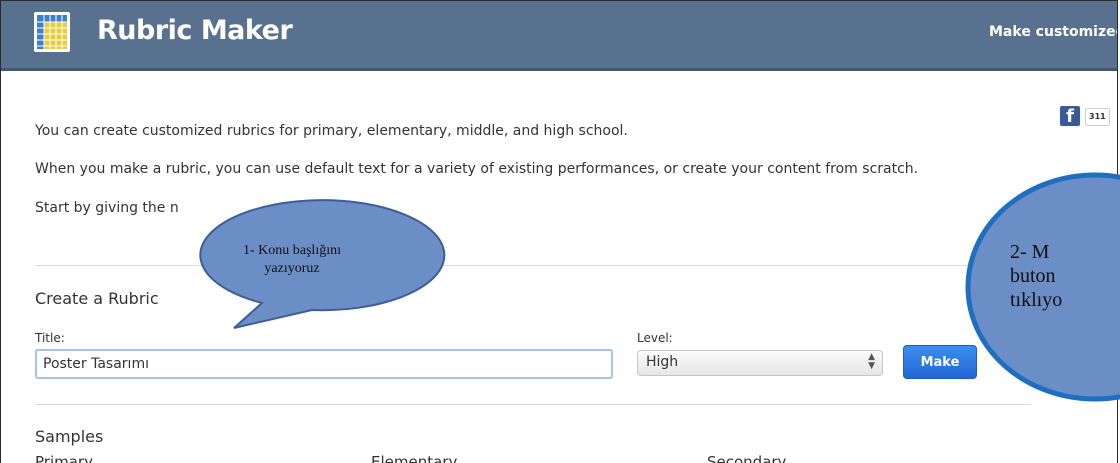 This screenshot has width=1120, height=463. Describe the element at coordinates (50, 338) in the screenshot. I see `title-label: Title:` at that location.